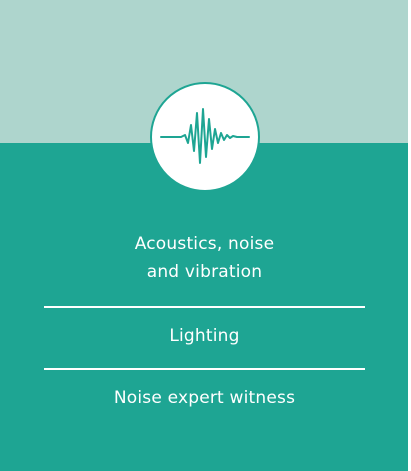  What do you see at coordinates (204, 268) in the screenshot?
I see `service-link-acoustics: Acoustics, noise and vibration` at bounding box center [204, 268].